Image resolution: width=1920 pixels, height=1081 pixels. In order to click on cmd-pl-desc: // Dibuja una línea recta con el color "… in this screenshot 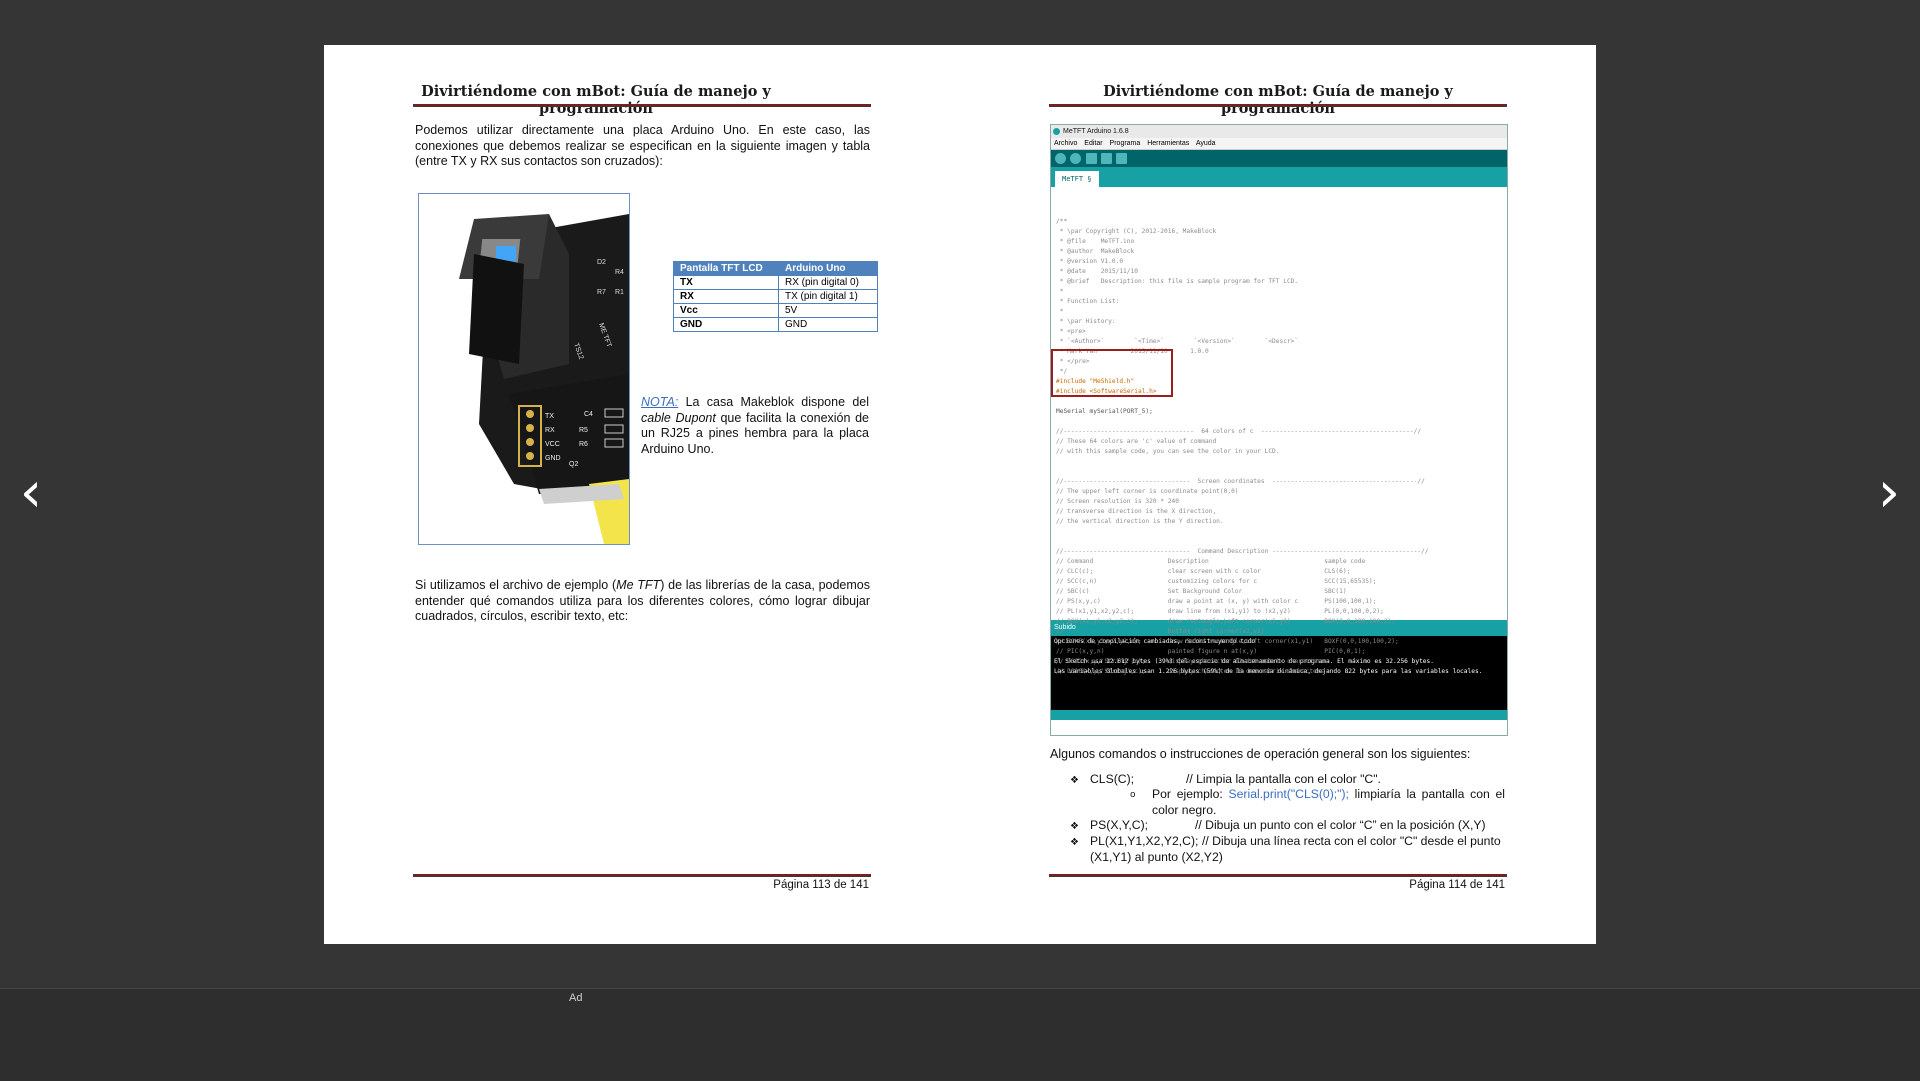, I will do `click(1295, 849)`.